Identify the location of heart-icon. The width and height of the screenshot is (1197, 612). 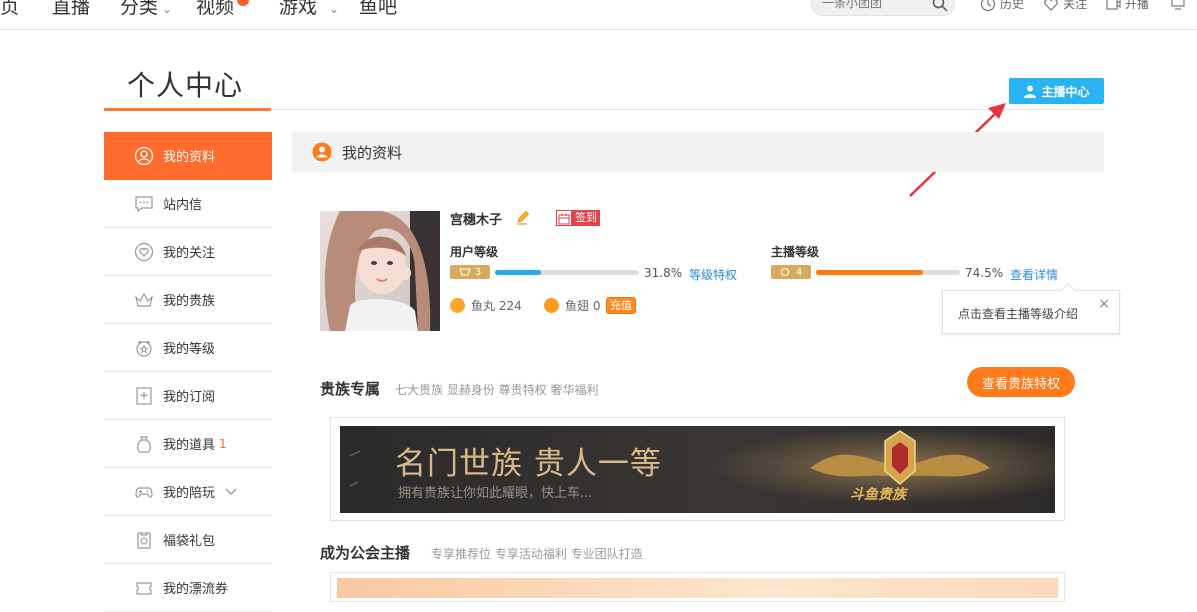
(144, 252).